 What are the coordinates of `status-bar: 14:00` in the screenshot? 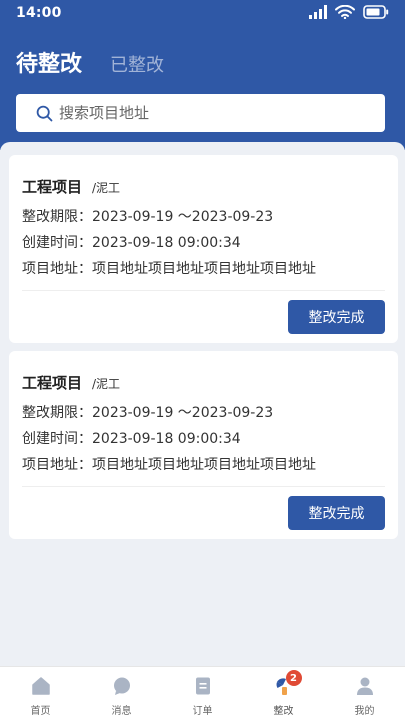 It's located at (202, 14).